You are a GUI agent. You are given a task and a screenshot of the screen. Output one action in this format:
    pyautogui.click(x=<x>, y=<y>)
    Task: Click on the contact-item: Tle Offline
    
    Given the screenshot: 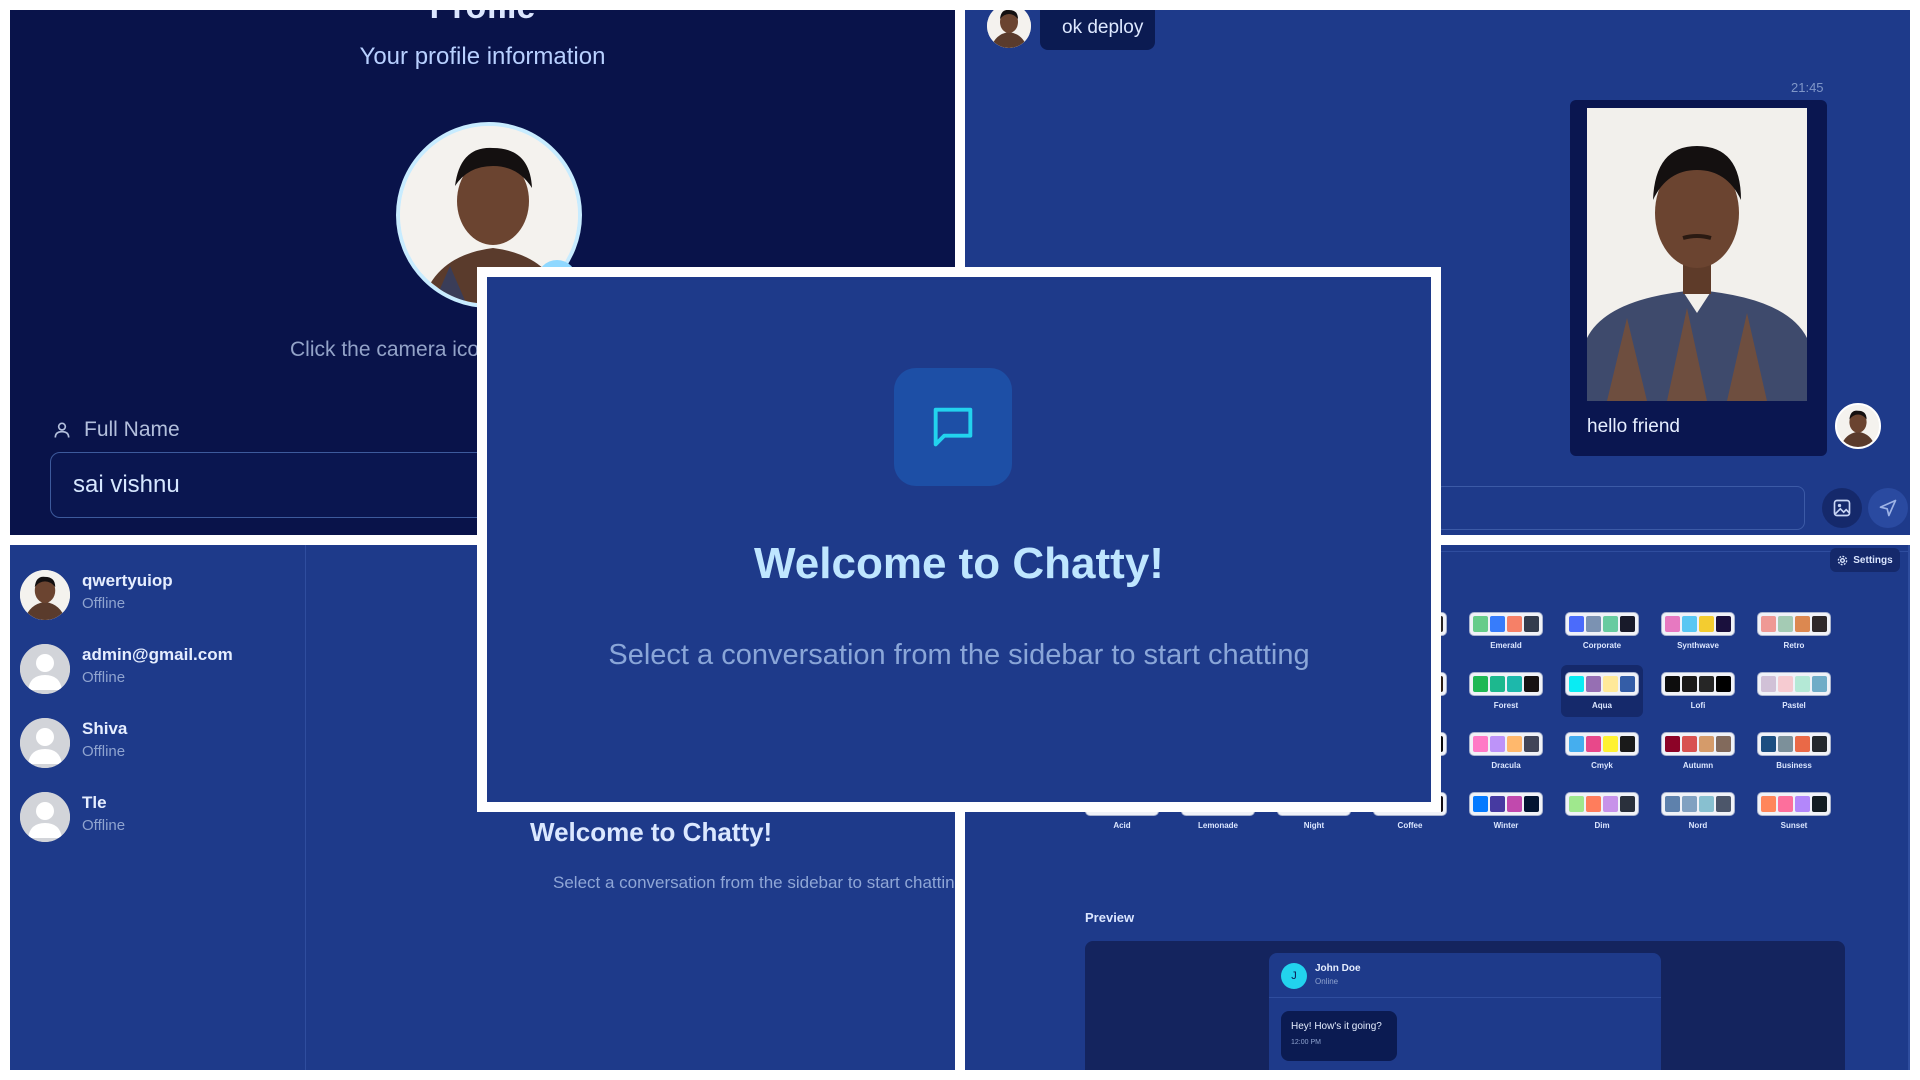 What is the action you would take?
    pyautogui.click(x=160, y=817)
    